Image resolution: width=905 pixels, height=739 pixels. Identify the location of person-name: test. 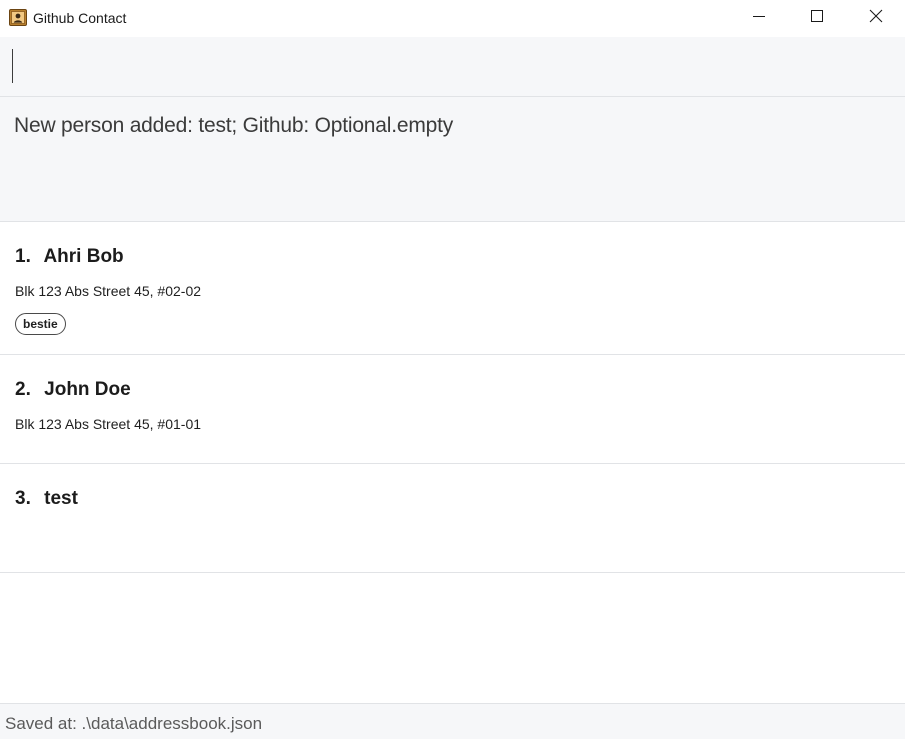
(61, 498).